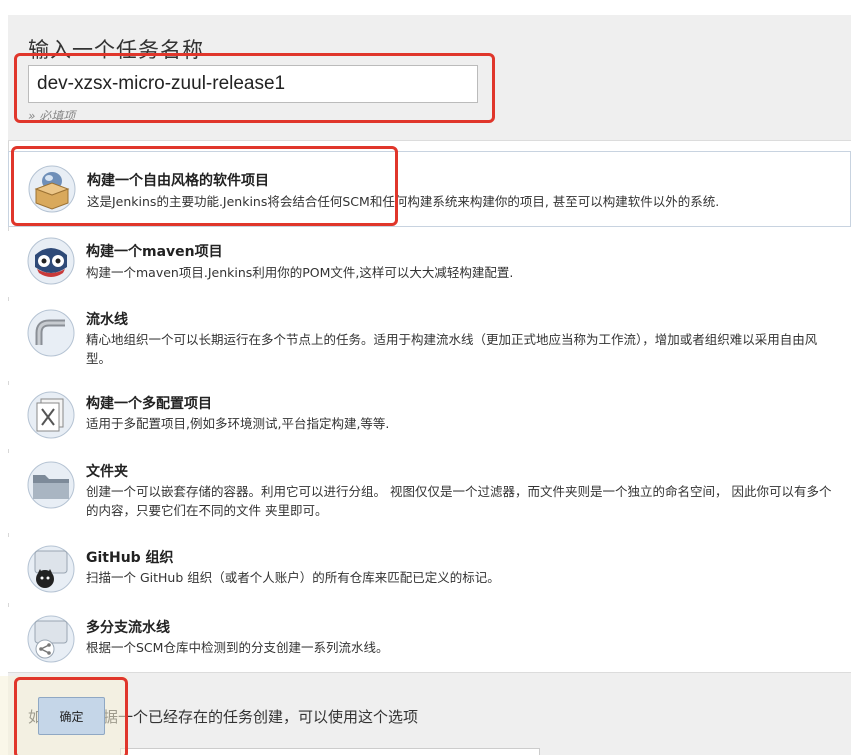  I want to click on item-type-title: 多分支流水线, so click(128, 628).